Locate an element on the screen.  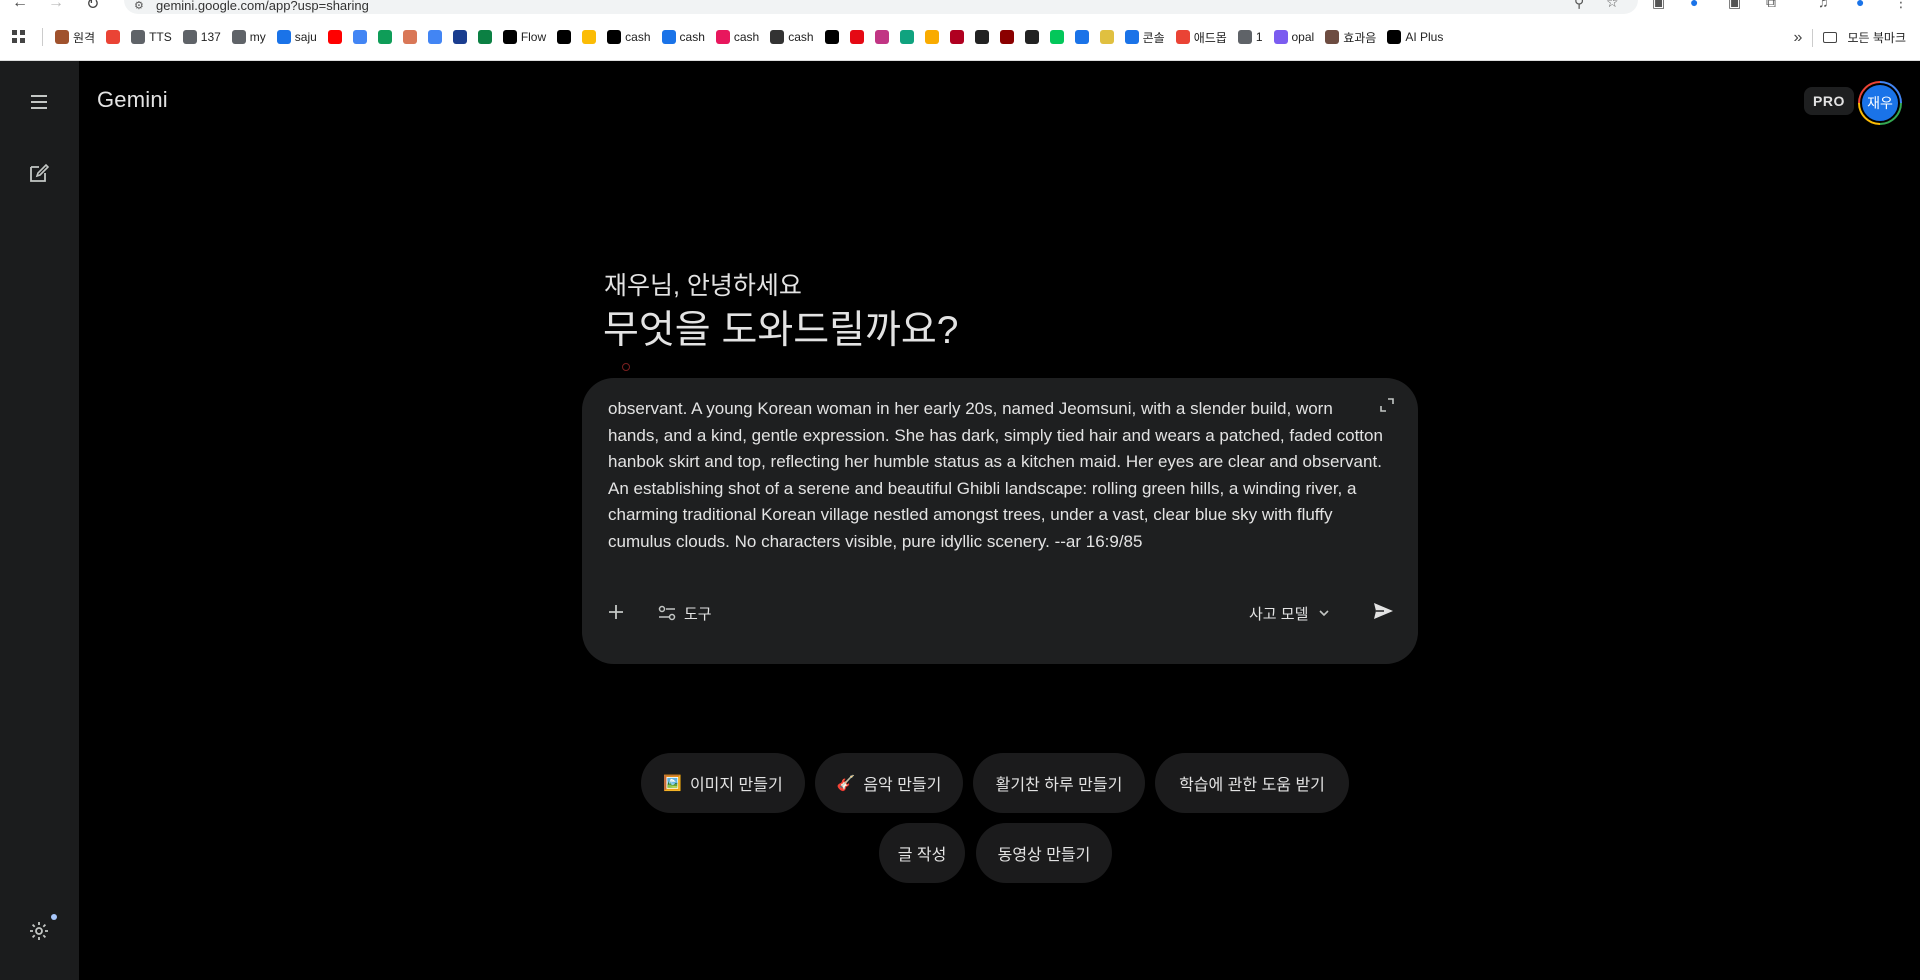
bookmark-item: my is located at coordinates (248, 37).